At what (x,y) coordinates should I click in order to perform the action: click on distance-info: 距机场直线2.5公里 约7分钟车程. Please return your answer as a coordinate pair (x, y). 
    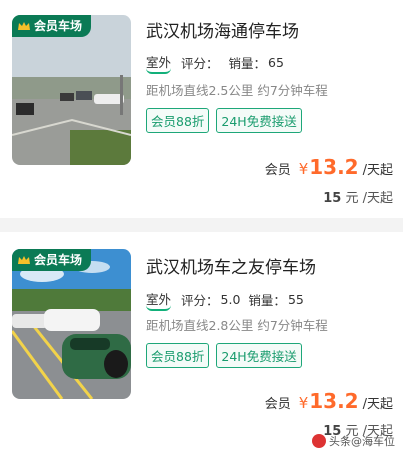
    Looking at the image, I should click on (237, 90).